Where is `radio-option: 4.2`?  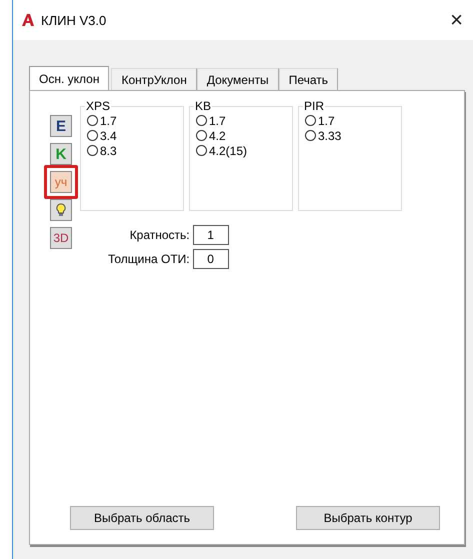 radio-option: 4.2 is located at coordinates (244, 135).